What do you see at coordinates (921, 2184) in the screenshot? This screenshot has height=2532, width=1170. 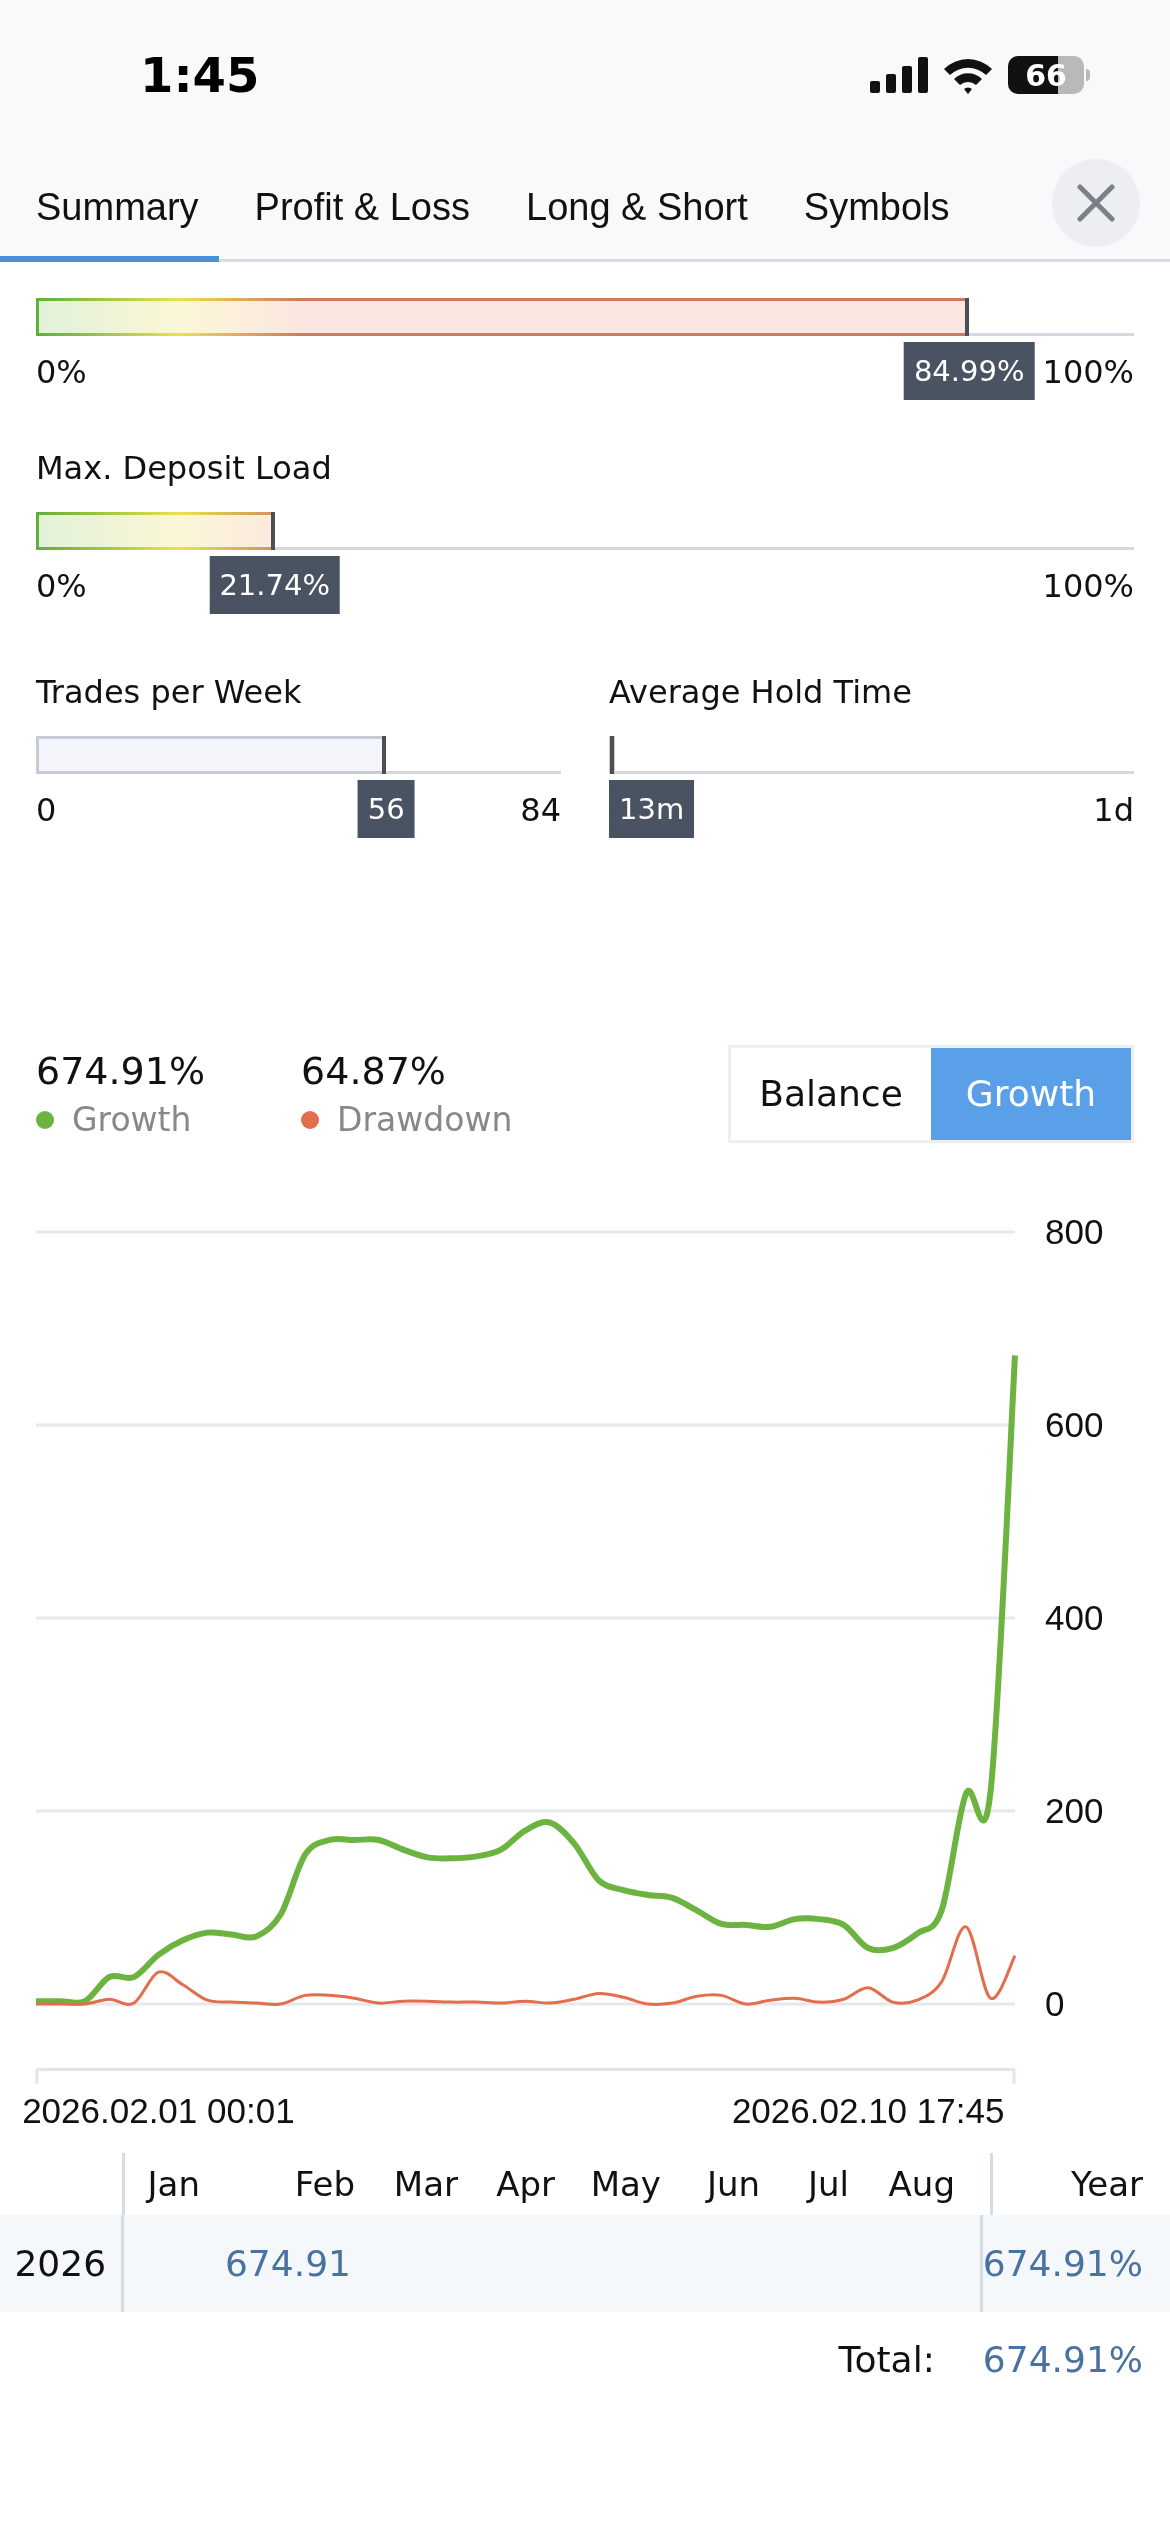 I see `column-header: Aug` at bounding box center [921, 2184].